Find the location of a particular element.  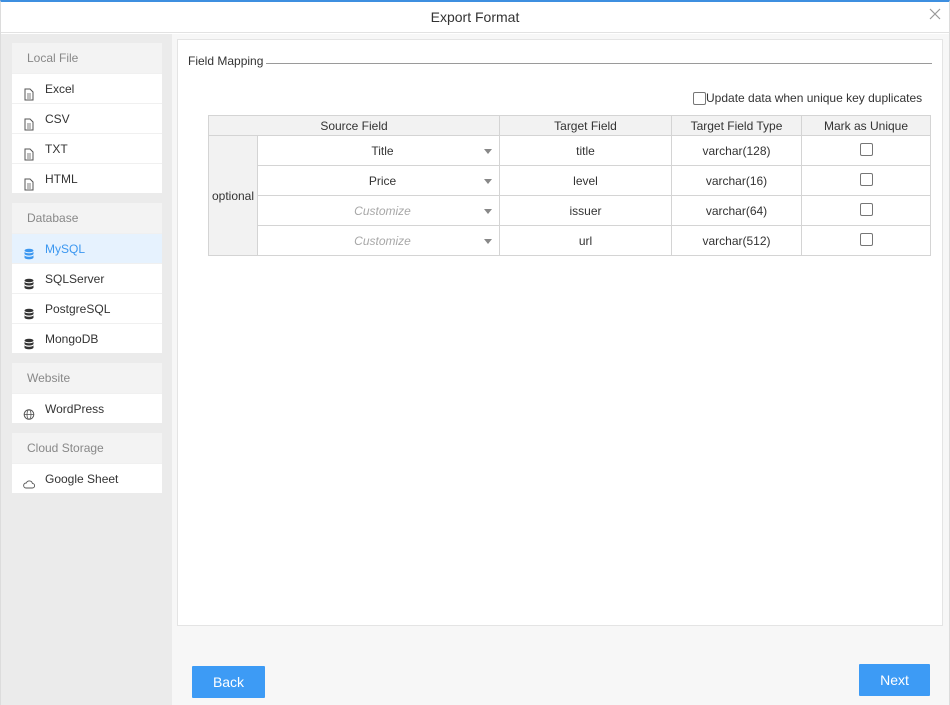

target-field-cell: level is located at coordinates (585, 180).